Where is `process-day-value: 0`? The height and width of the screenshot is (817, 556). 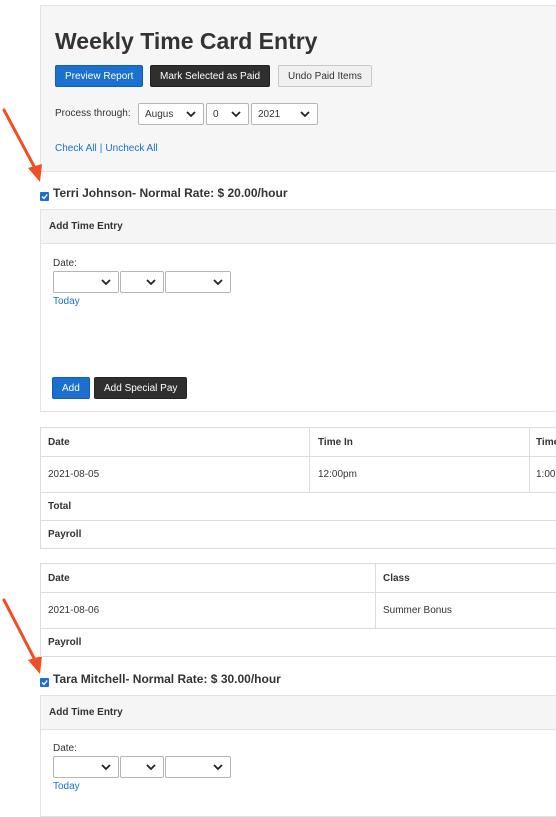 process-day-value: 0 is located at coordinates (216, 114).